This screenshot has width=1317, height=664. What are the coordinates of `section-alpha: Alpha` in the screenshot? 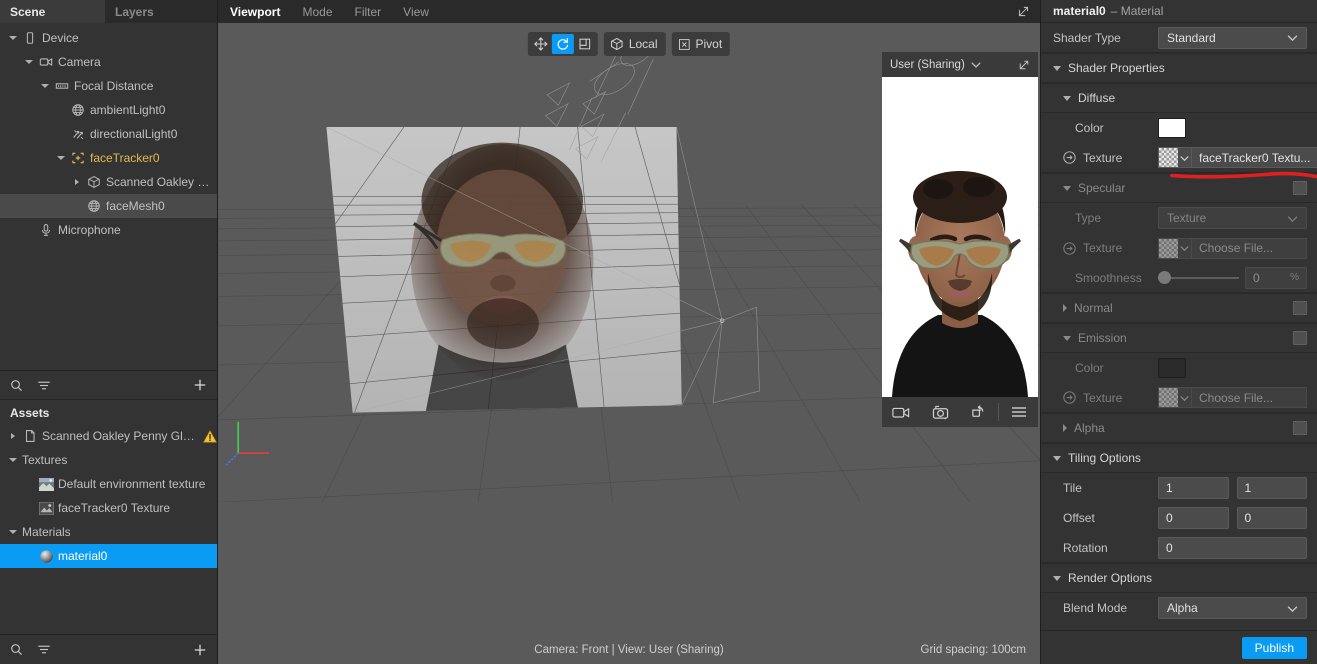 It's located at (1179, 428).